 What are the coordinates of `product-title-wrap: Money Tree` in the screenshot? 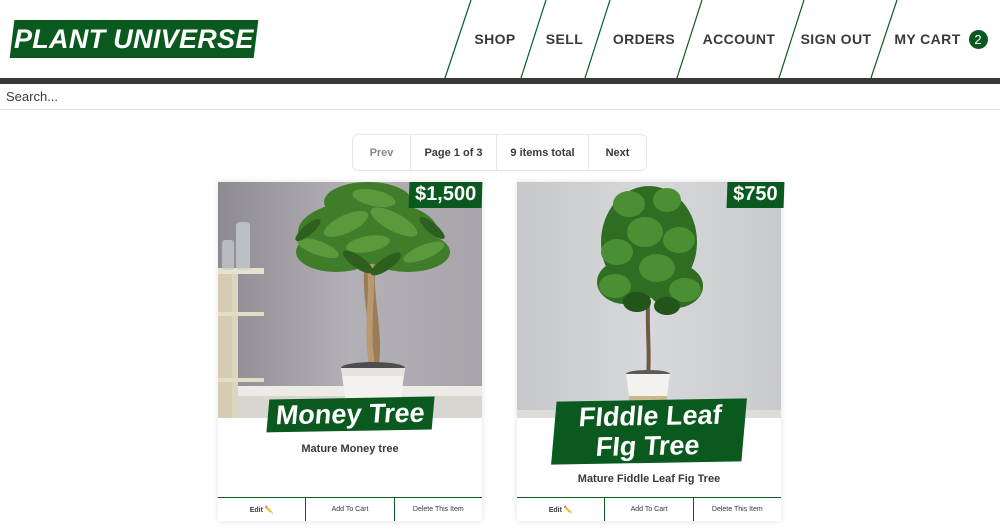 It's located at (350, 414).